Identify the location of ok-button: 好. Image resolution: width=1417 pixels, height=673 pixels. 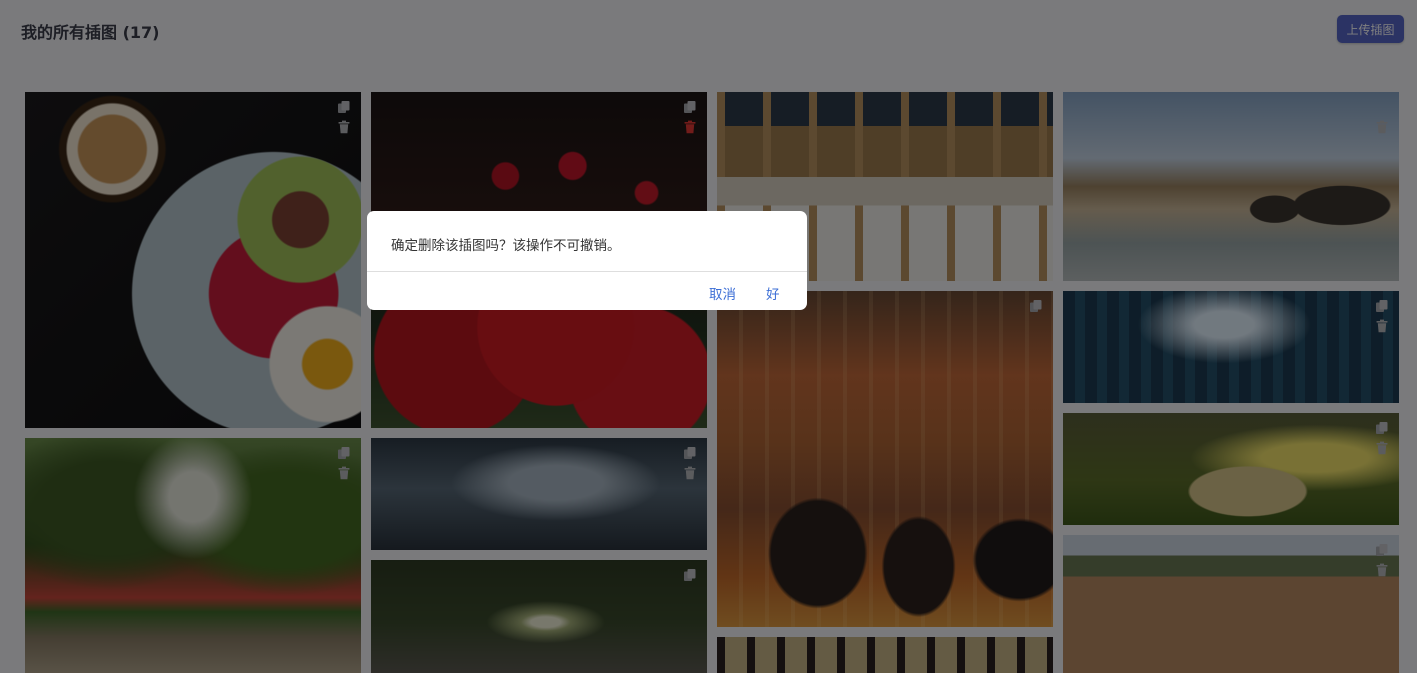
(773, 293).